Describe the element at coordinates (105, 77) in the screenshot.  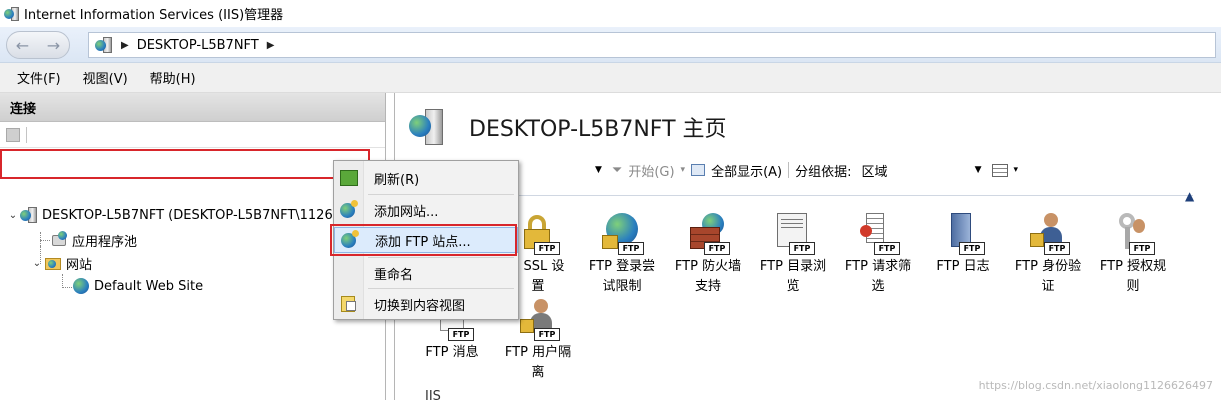
I see `menu-view: 视图(V)` at that location.